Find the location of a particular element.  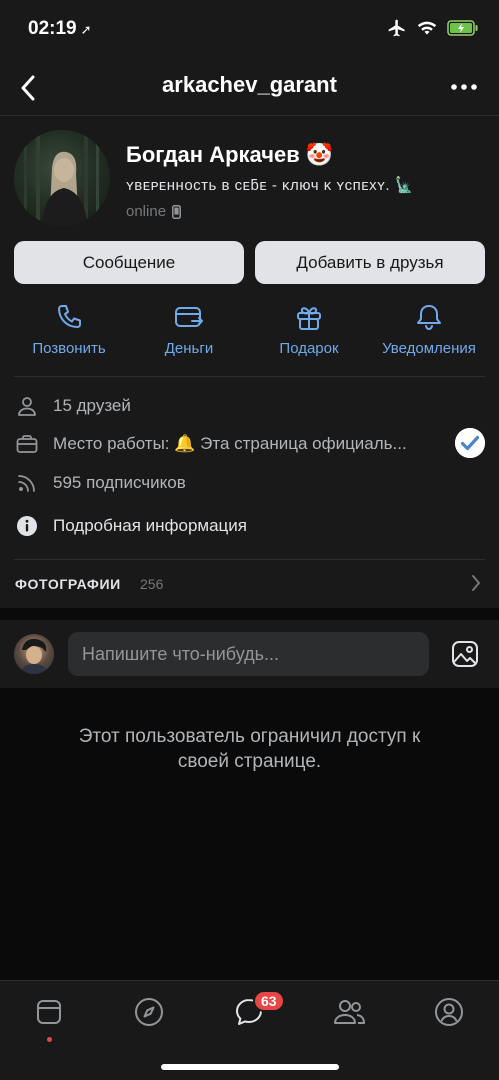

nav-bar: arkachev_garant is located at coordinates (249, 88).